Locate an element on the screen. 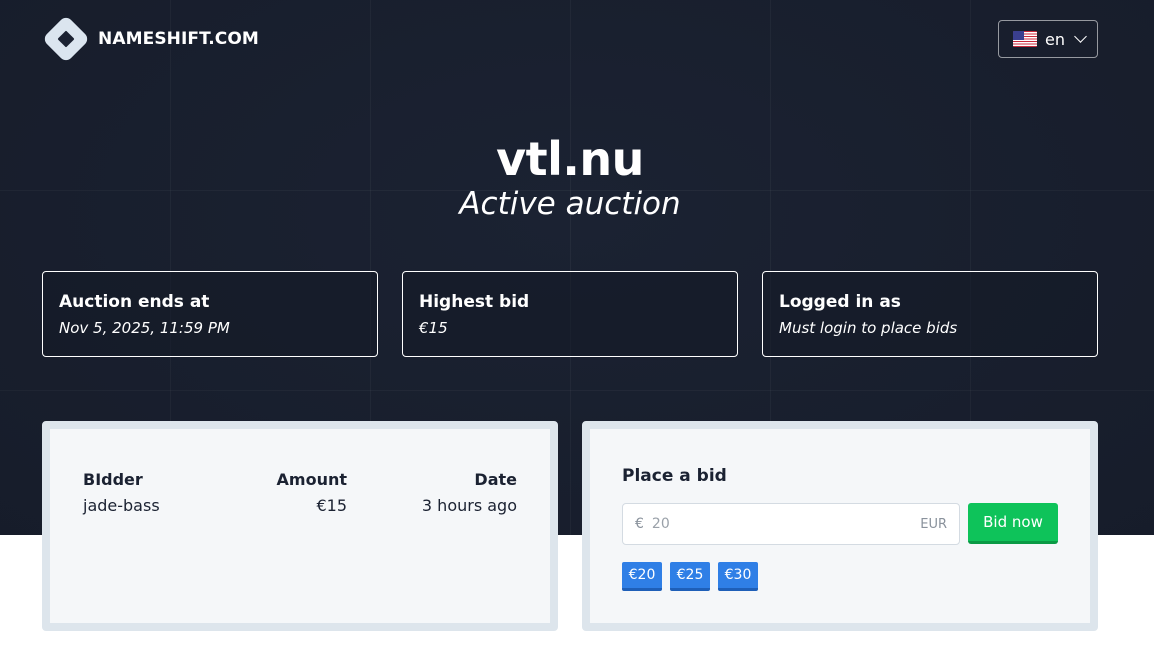 Image resolution: width=1154 pixels, height=663 pixels. brand-name: NAMESHIFT.COM is located at coordinates (178, 39).